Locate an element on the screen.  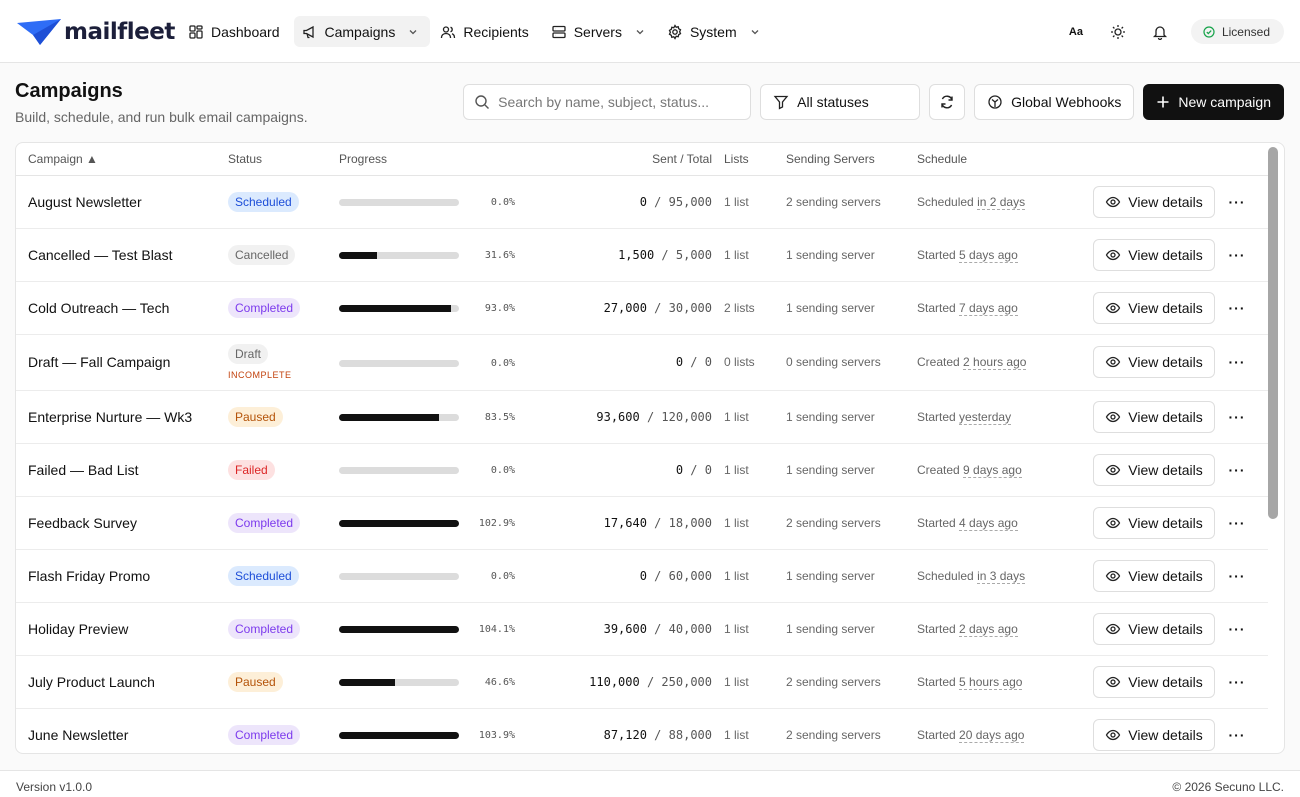
nav-dropdown-toggle is located at coordinates (413, 32).